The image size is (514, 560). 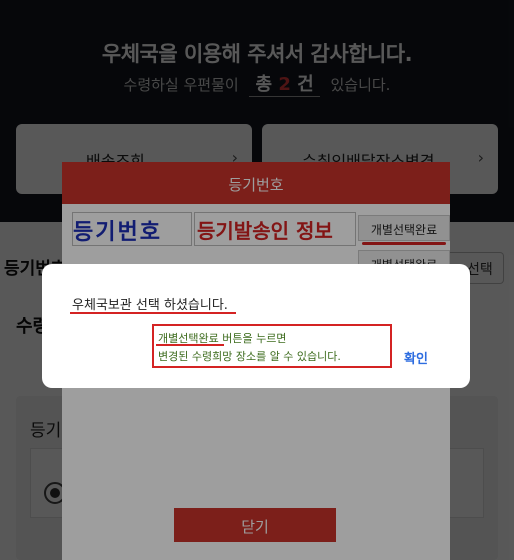 I want to click on alert-note-box: 개별선택완료 버튼을 누르면 변경된 수령희망 장소를 알 수 있습니다., so click(x=272, y=346).